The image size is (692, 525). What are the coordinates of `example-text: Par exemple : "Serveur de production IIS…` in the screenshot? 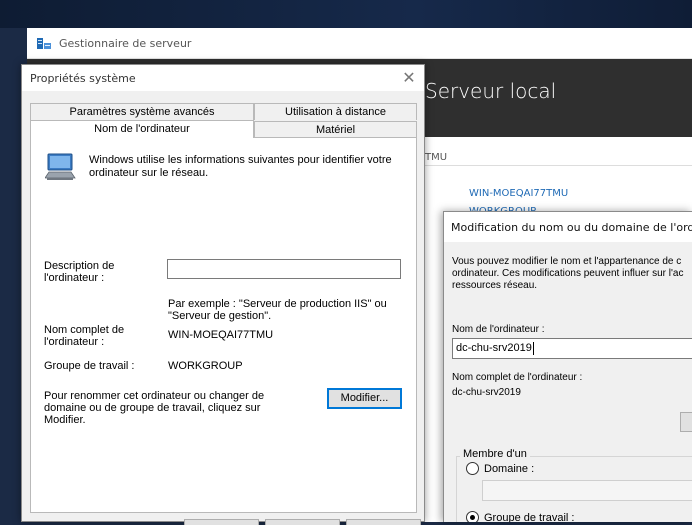 It's located at (277, 310).